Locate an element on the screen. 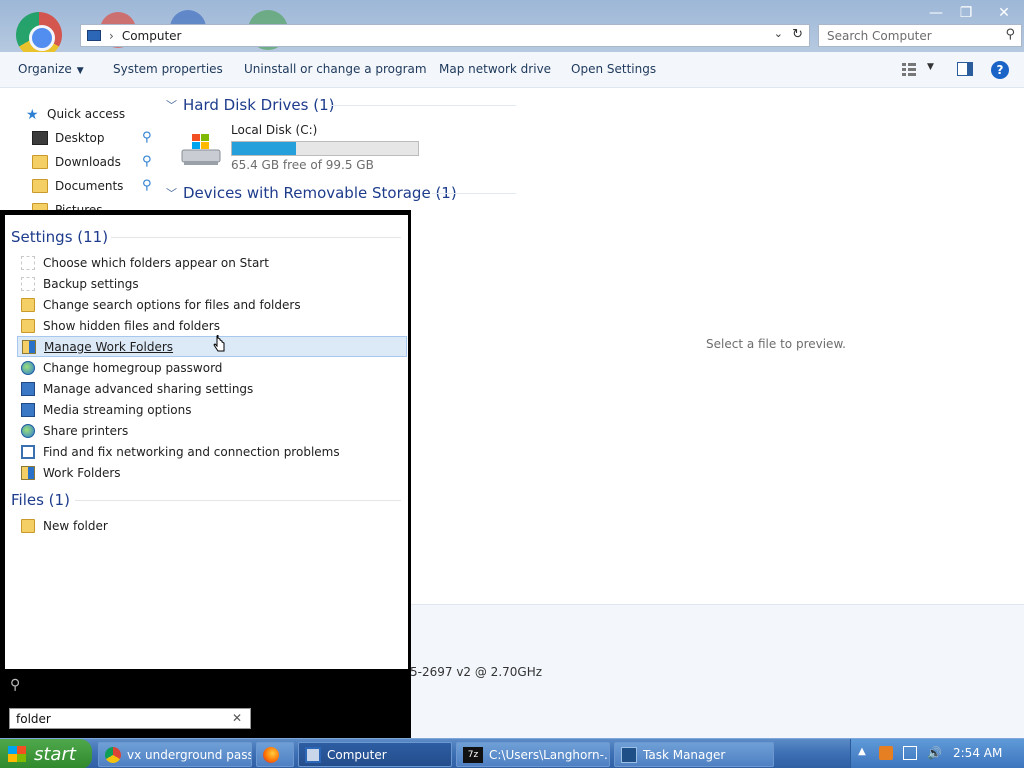 This screenshot has height=768, width=1024. local-disk-icon is located at coordinates (201, 149).